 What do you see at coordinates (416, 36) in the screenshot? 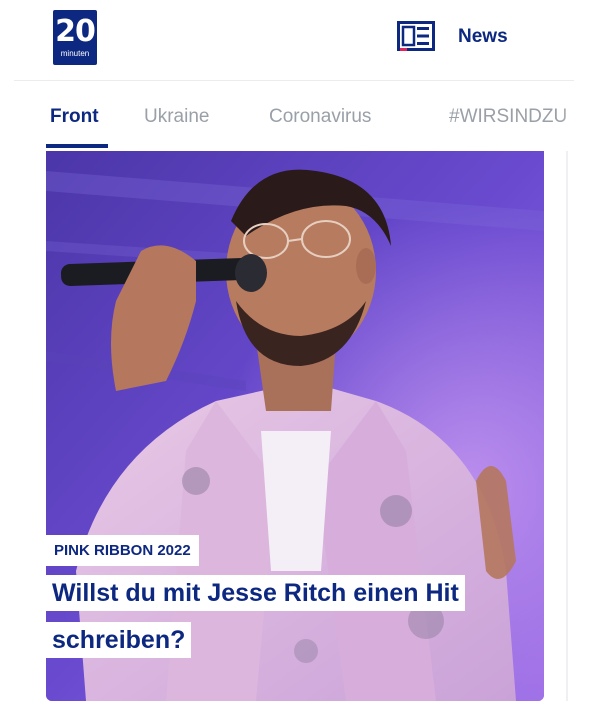
I see `newspaper-icon` at bounding box center [416, 36].